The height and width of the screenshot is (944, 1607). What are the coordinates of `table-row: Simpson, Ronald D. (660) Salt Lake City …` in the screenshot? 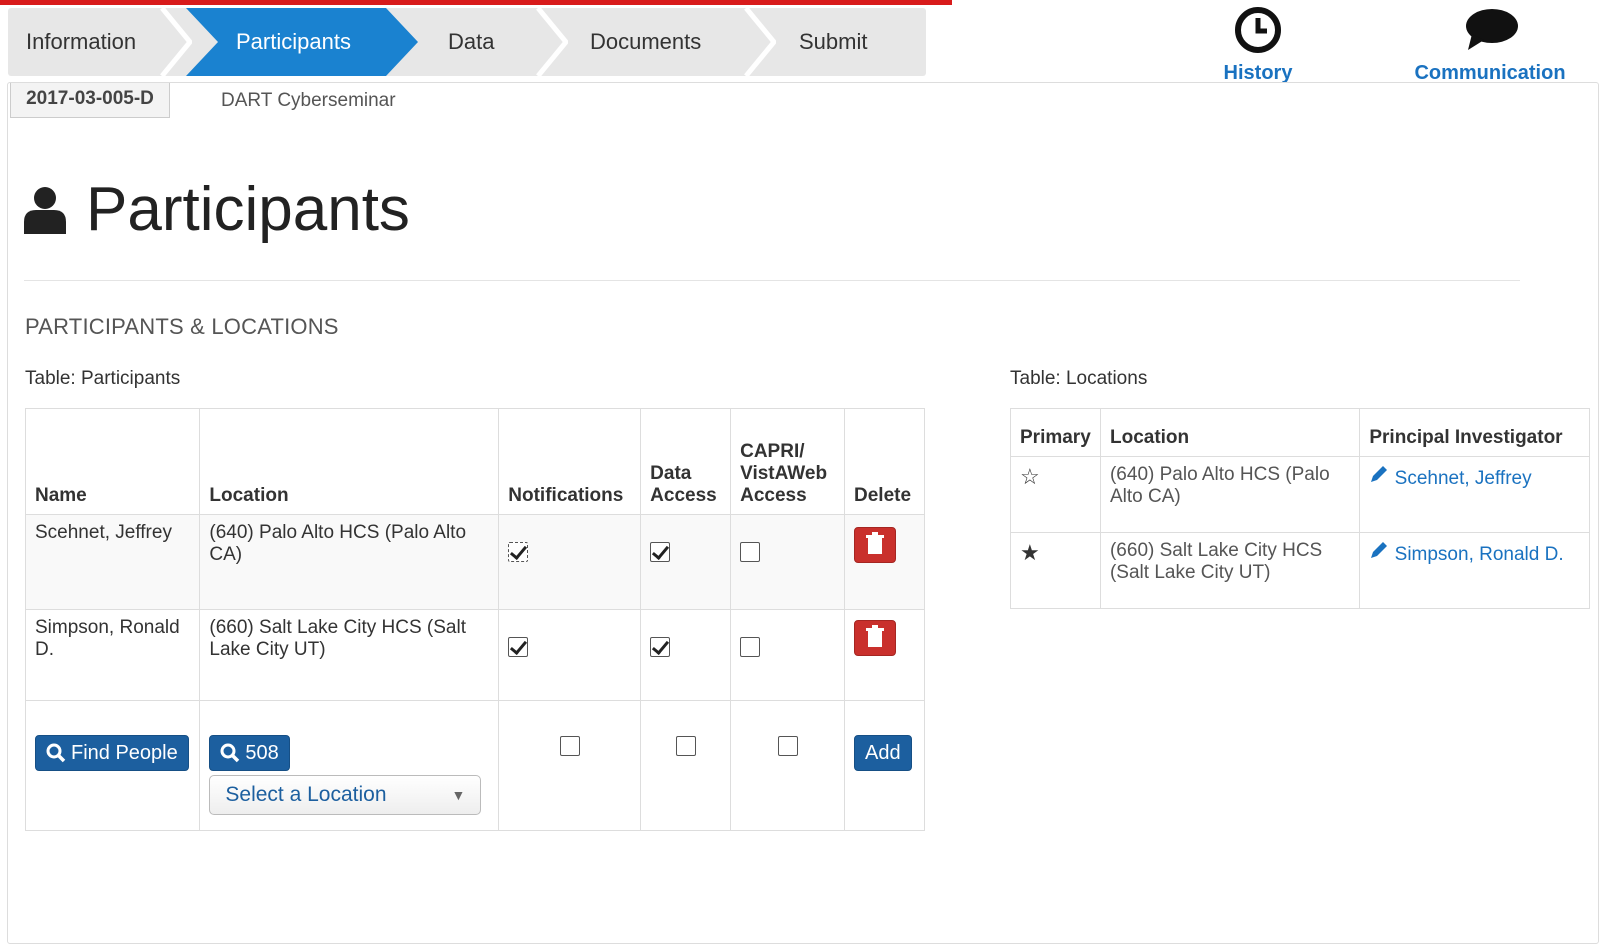 It's located at (474, 655).